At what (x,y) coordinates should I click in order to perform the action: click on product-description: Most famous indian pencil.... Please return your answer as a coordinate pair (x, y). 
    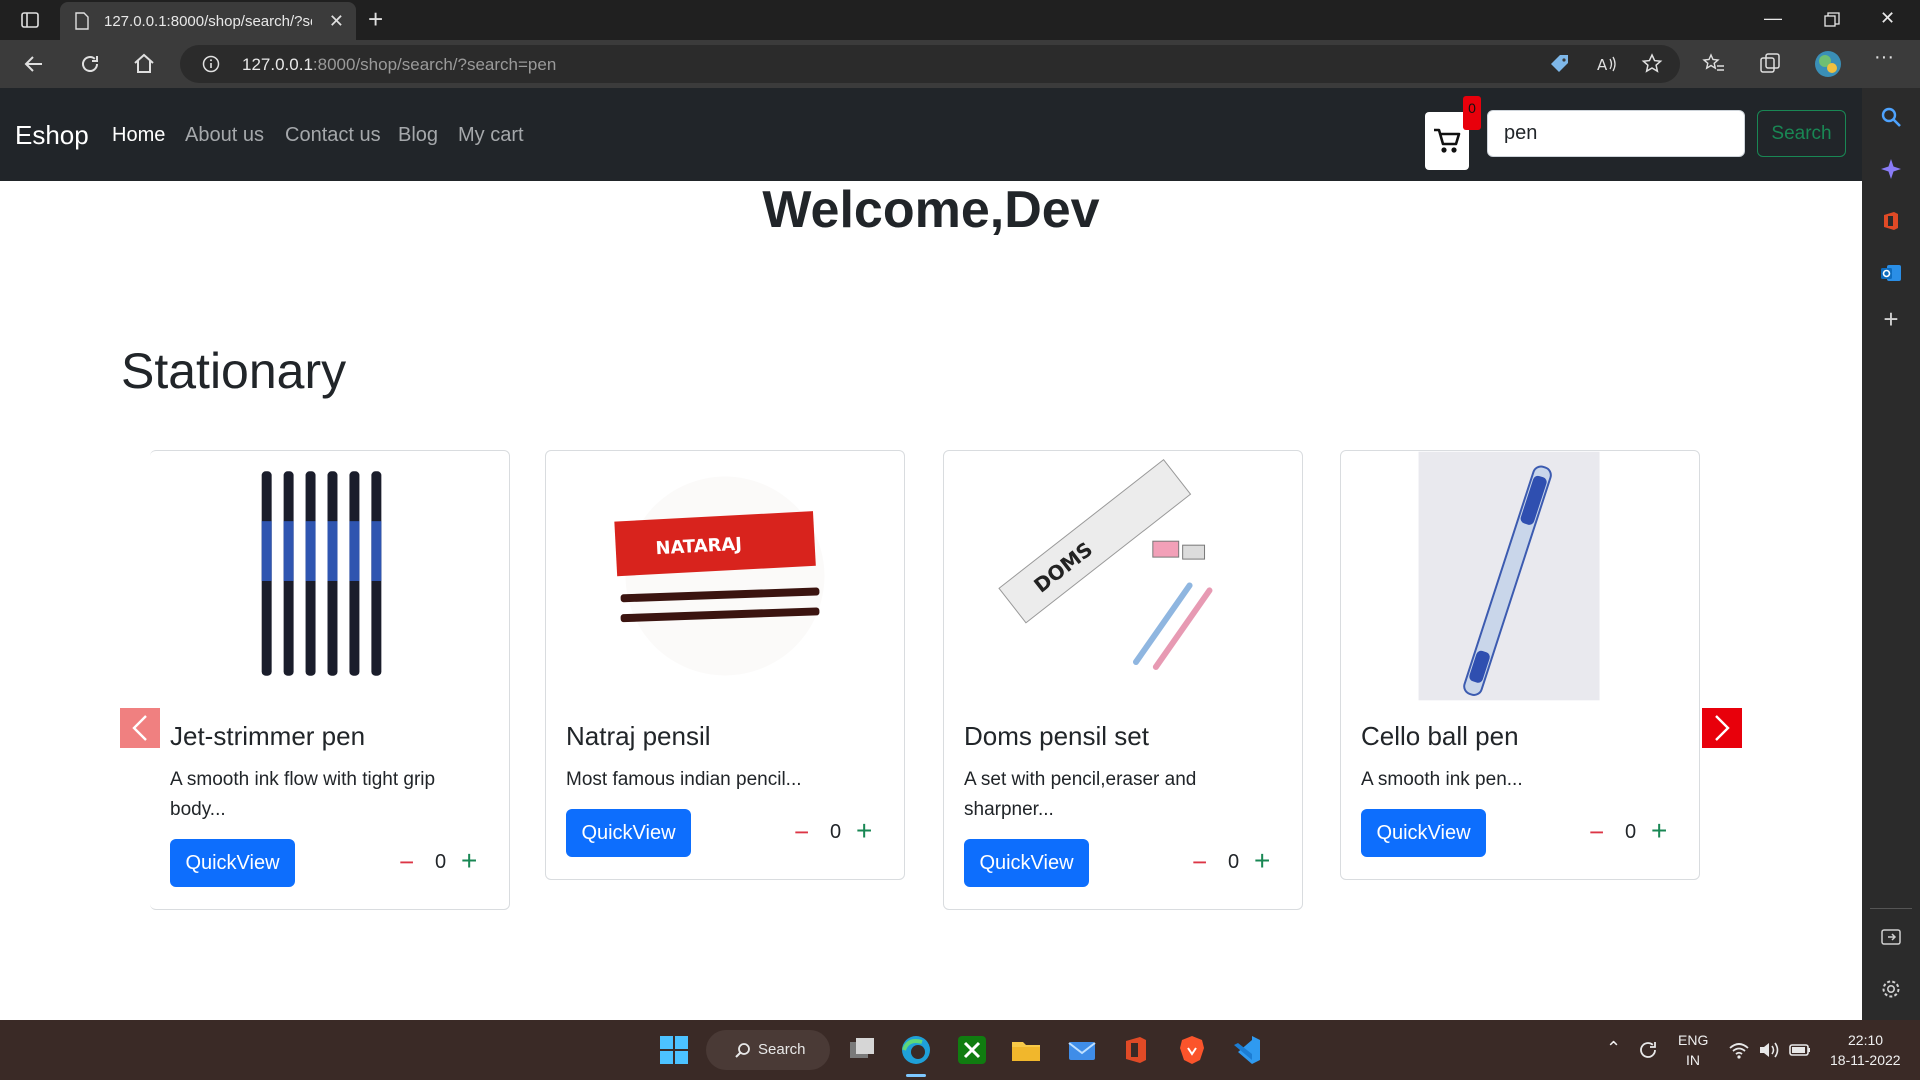
    Looking at the image, I should click on (684, 779).